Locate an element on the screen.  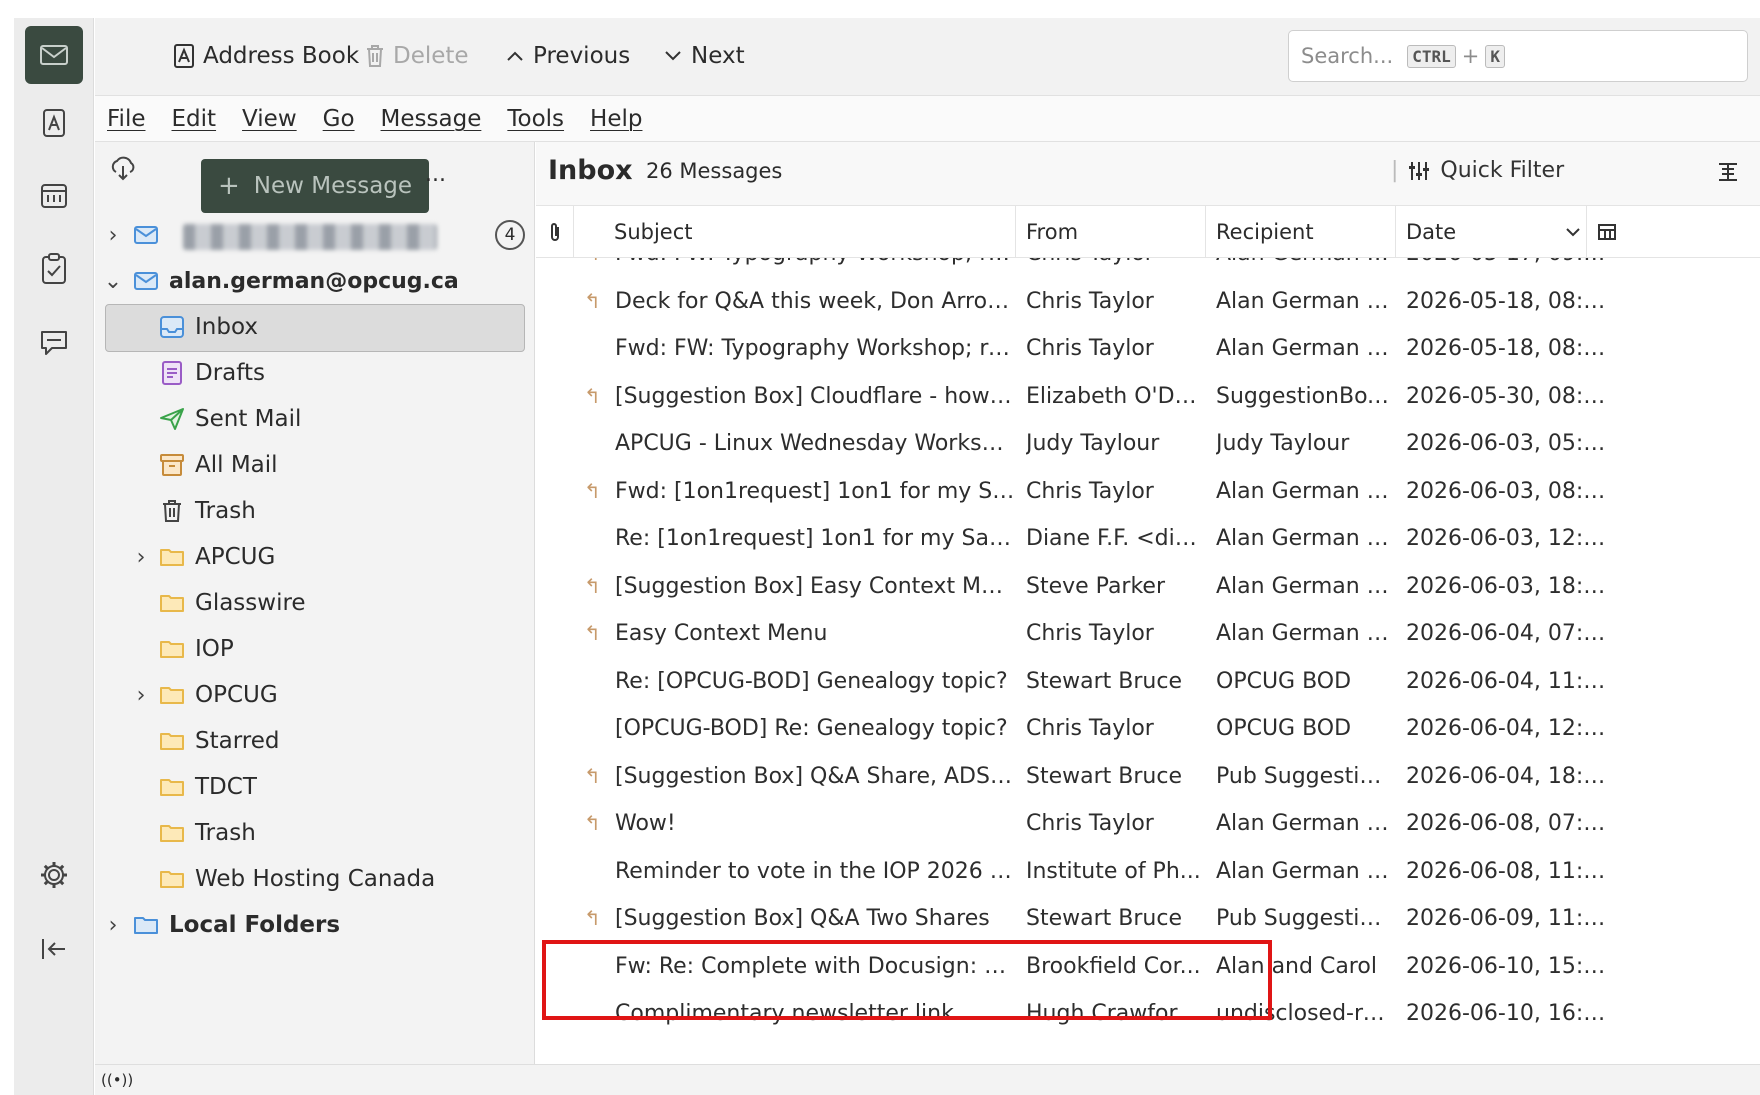
settings-button is located at coordinates (54, 875).